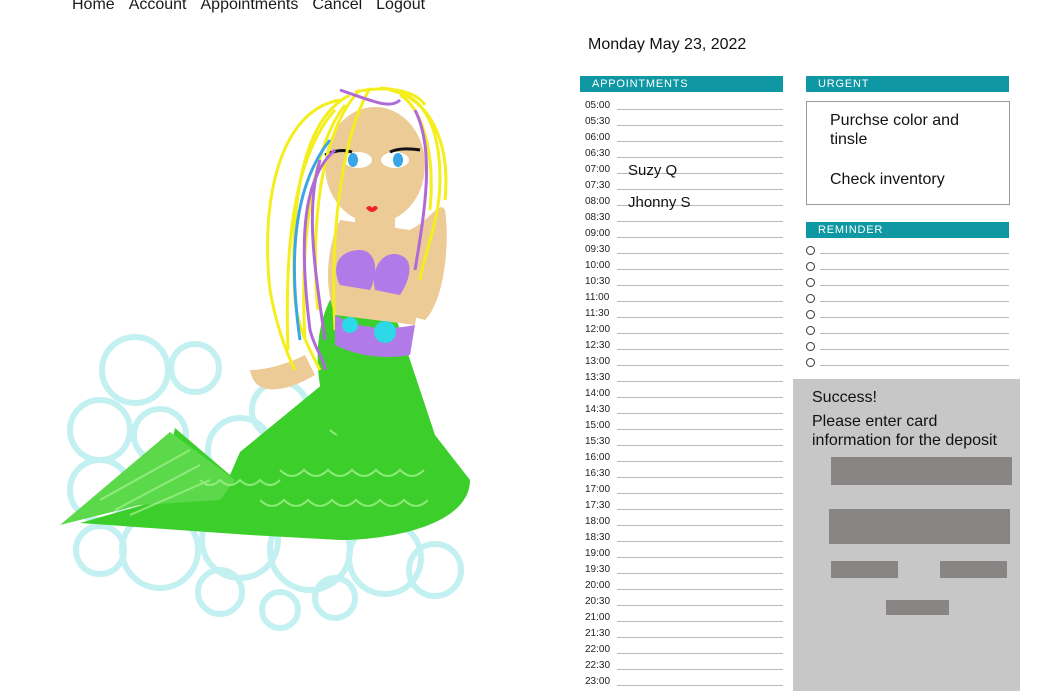  Describe the element at coordinates (598, 329) in the screenshot. I see `slot-time: 12:00` at that location.